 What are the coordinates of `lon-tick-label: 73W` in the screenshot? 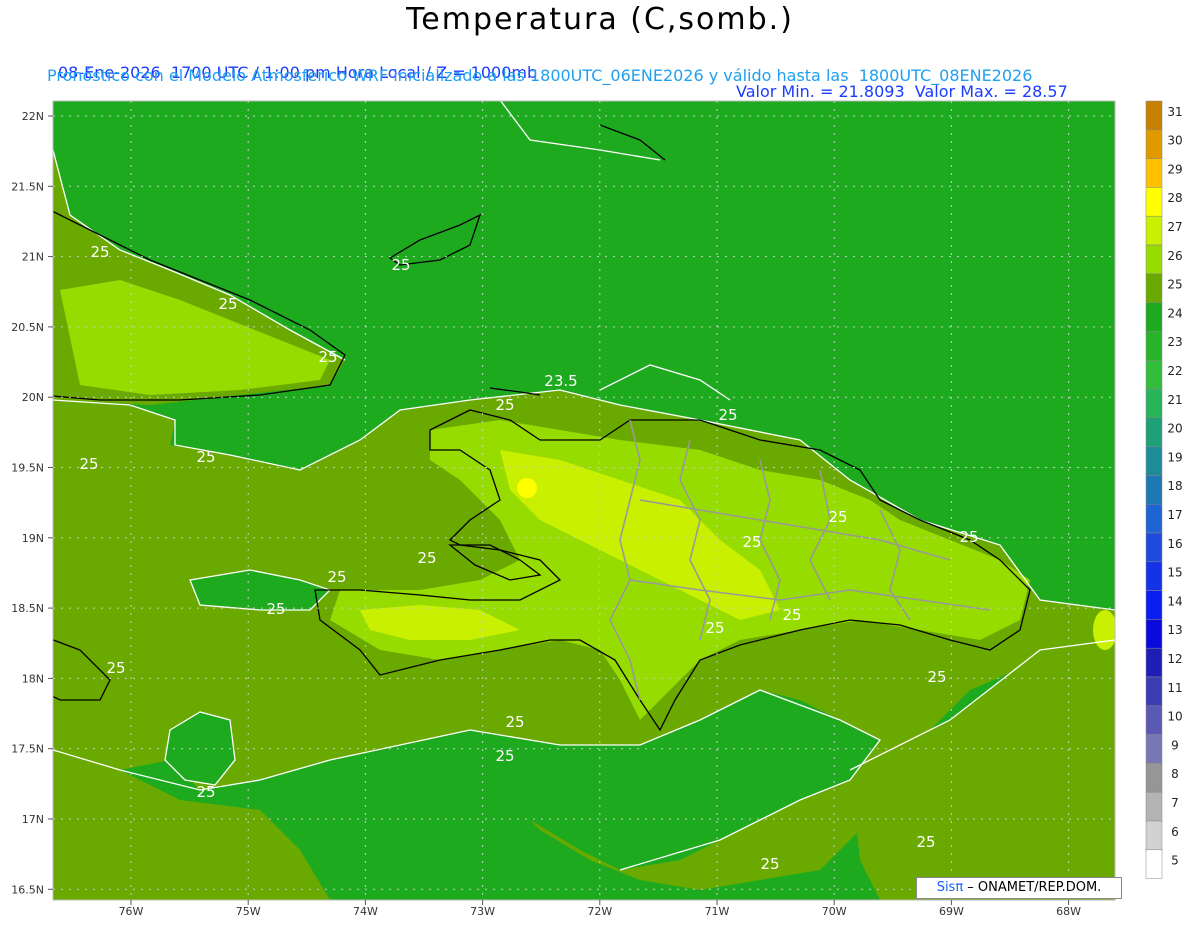 It's located at (482, 911).